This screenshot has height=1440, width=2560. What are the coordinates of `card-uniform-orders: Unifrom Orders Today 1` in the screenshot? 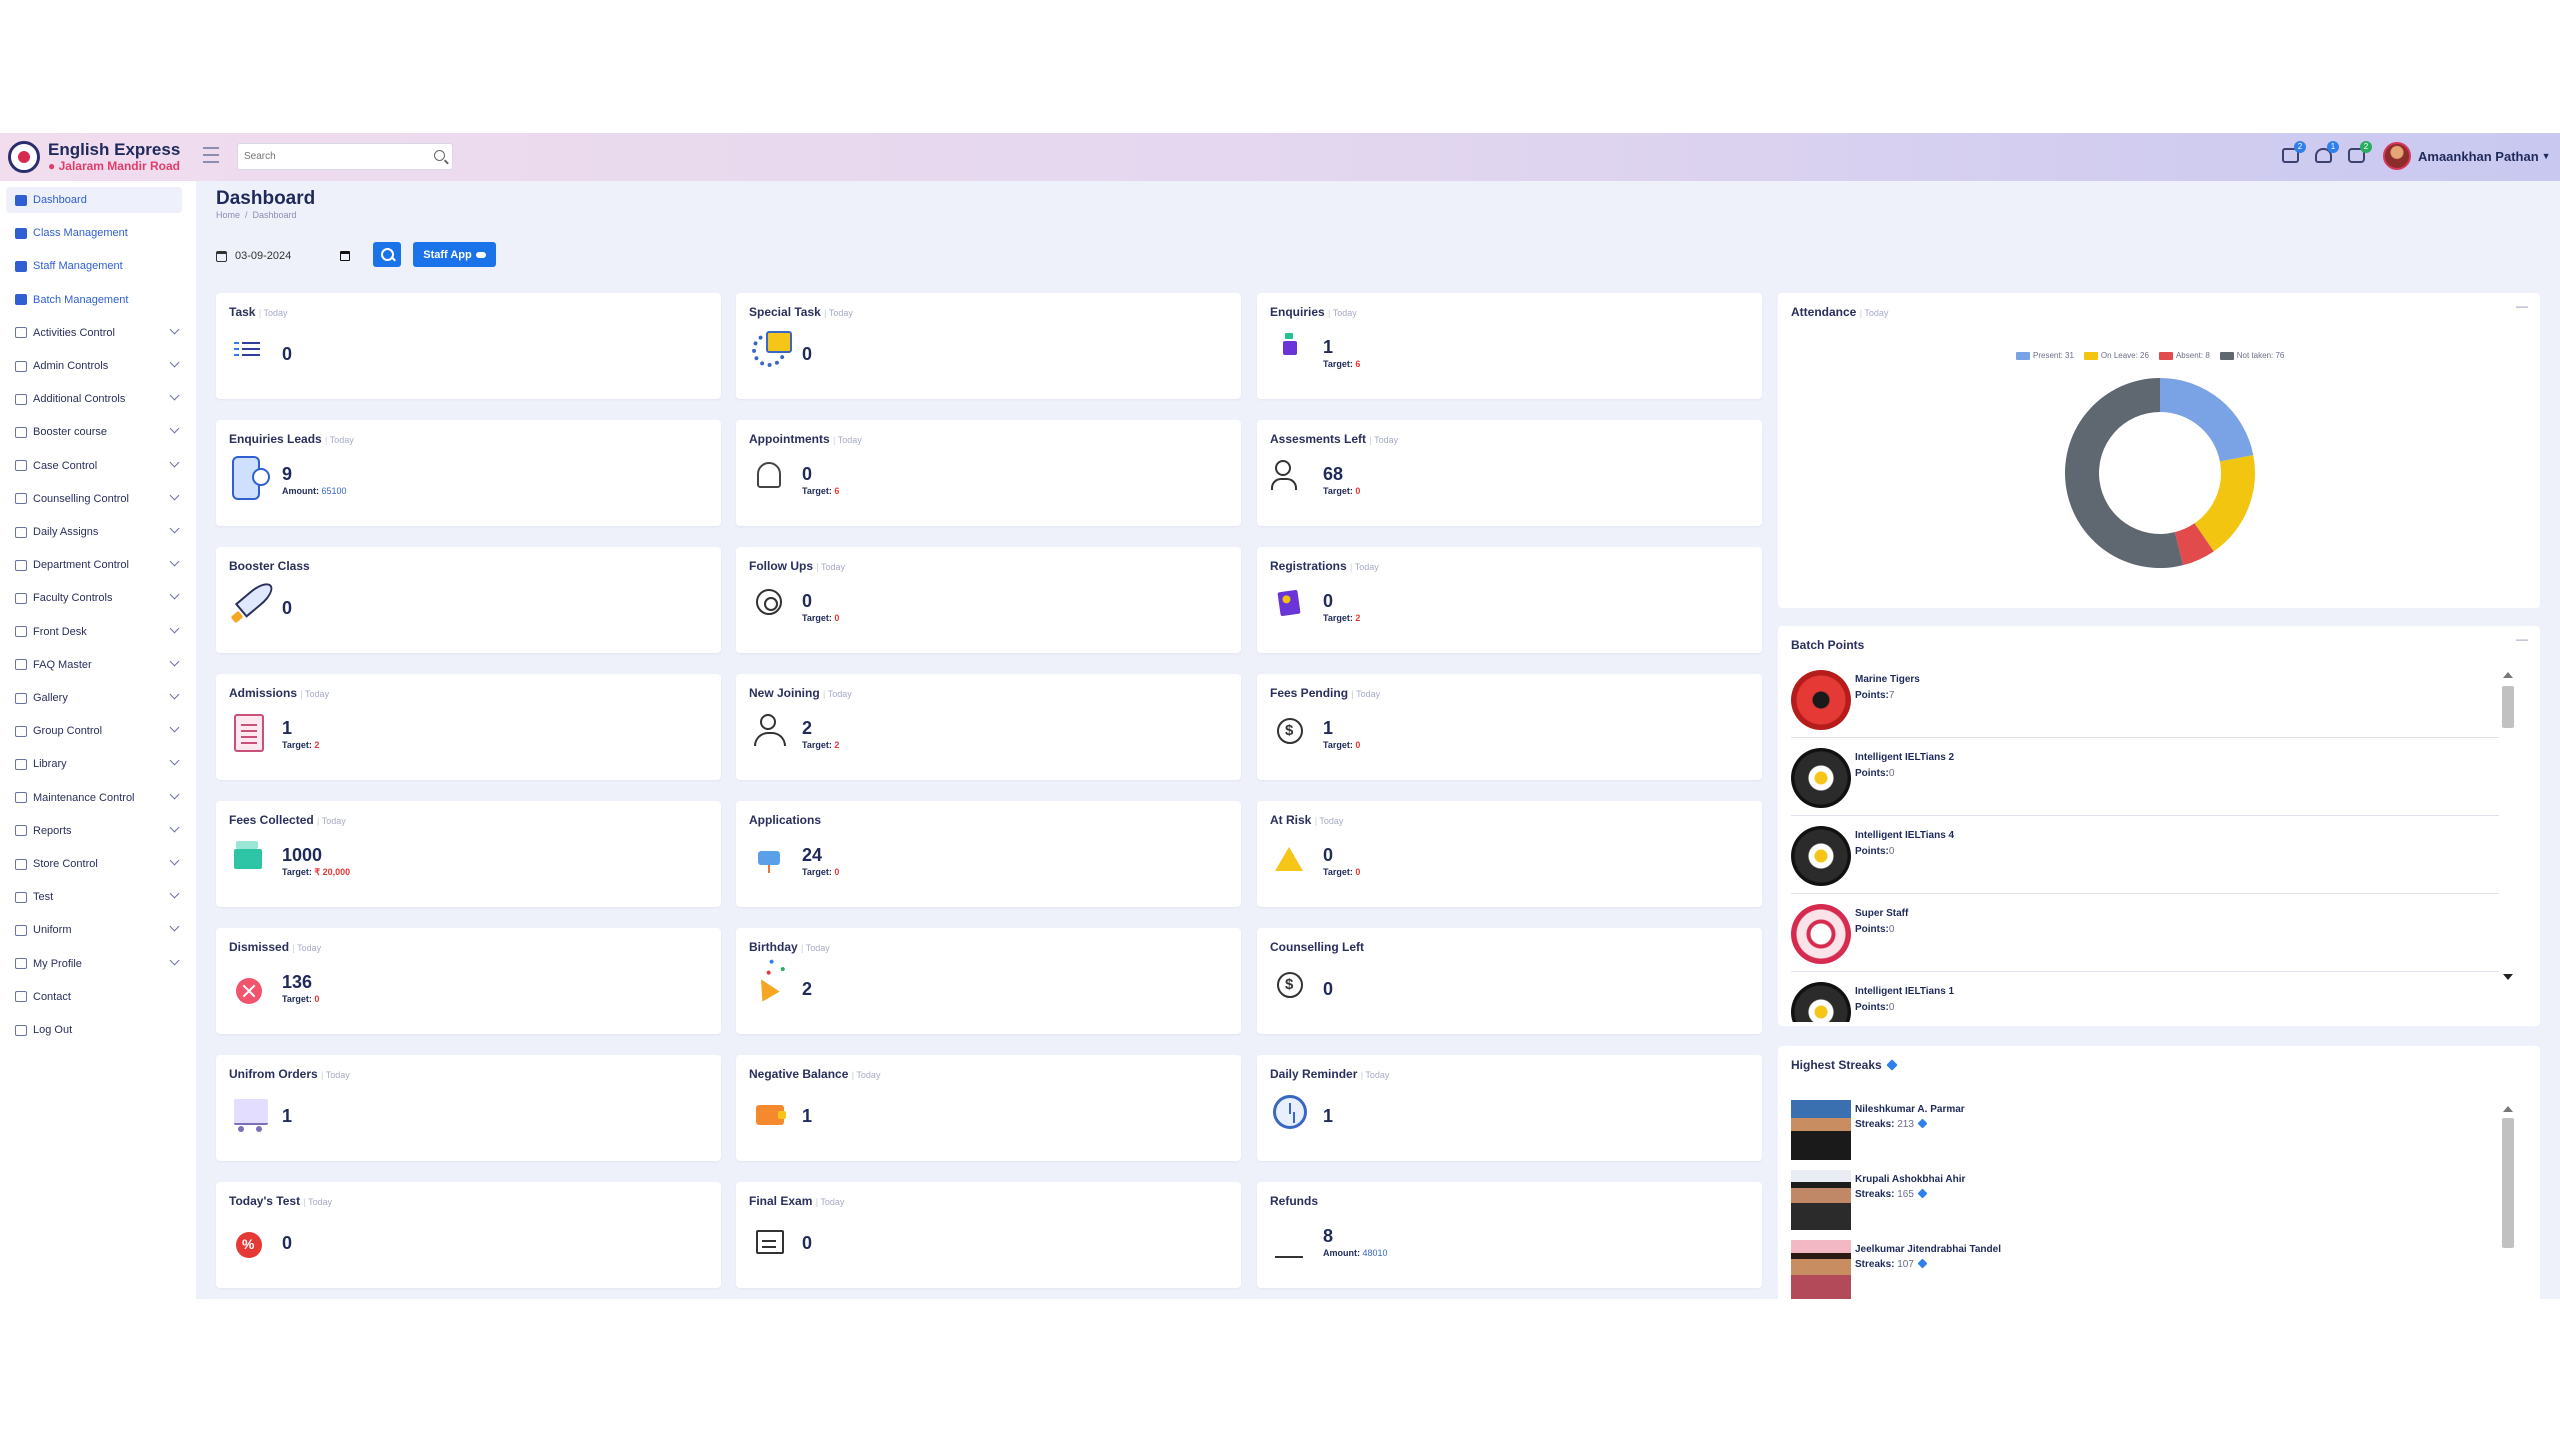 It's located at (468, 1108).